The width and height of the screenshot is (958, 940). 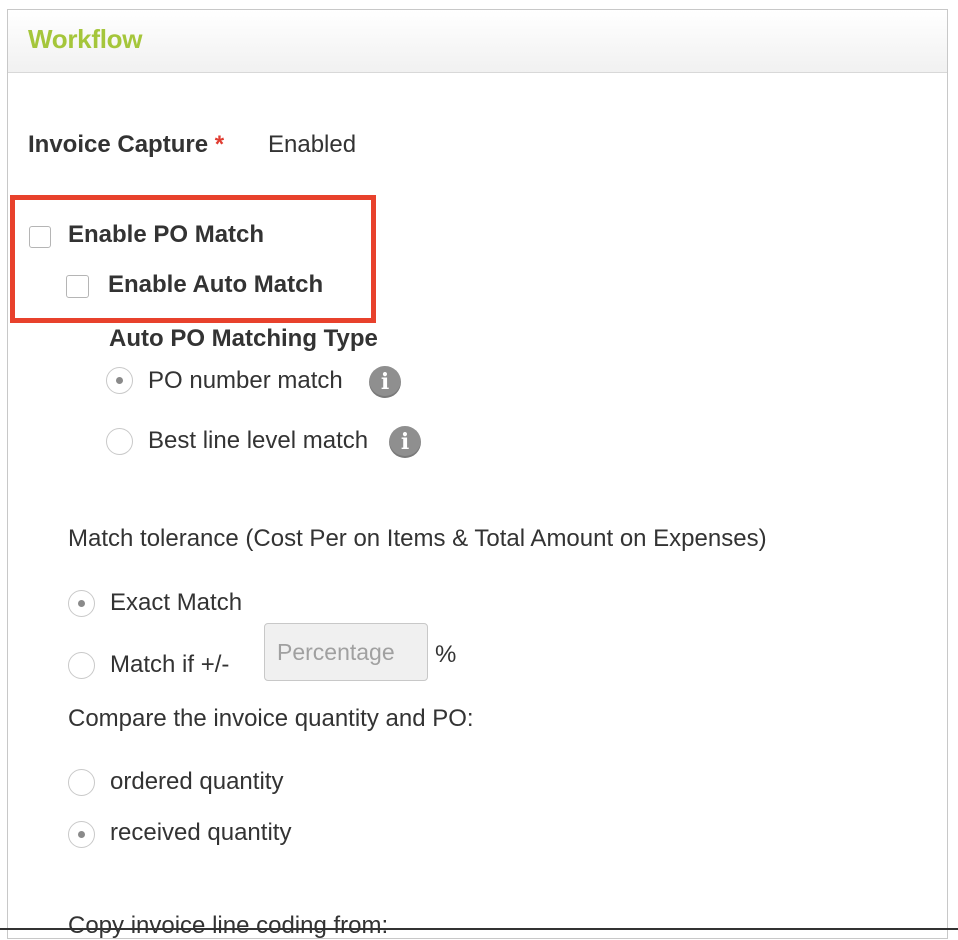 What do you see at coordinates (200, 833) in the screenshot?
I see `received-quantity-label: received quantity` at bounding box center [200, 833].